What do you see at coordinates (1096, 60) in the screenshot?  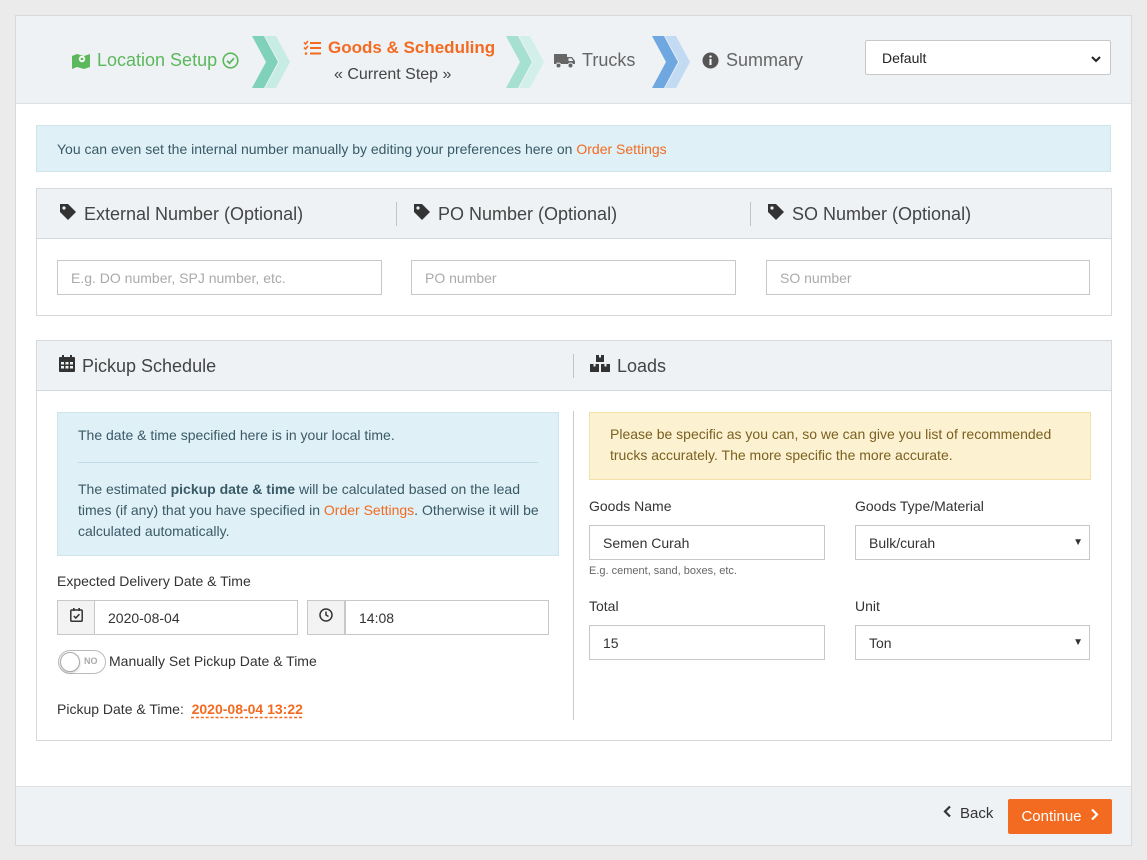 I see `chevron-down-icon` at bounding box center [1096, 60].